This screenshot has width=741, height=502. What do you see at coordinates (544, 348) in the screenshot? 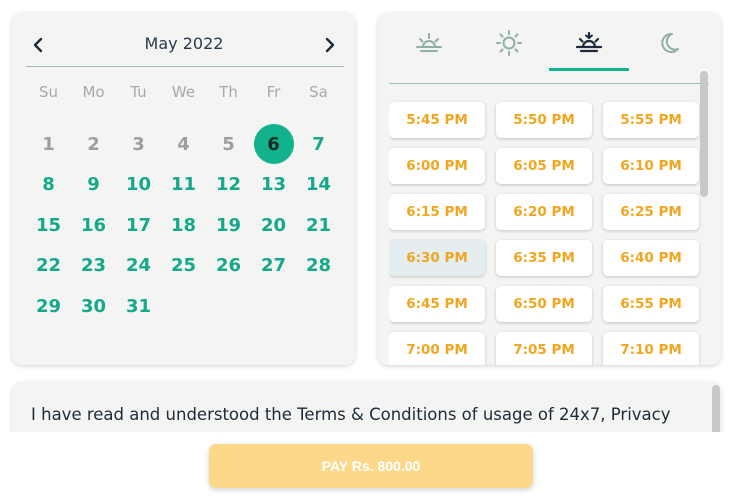
I see `time-slot-button: 7:05 PM` at bounding box center [544, 348].